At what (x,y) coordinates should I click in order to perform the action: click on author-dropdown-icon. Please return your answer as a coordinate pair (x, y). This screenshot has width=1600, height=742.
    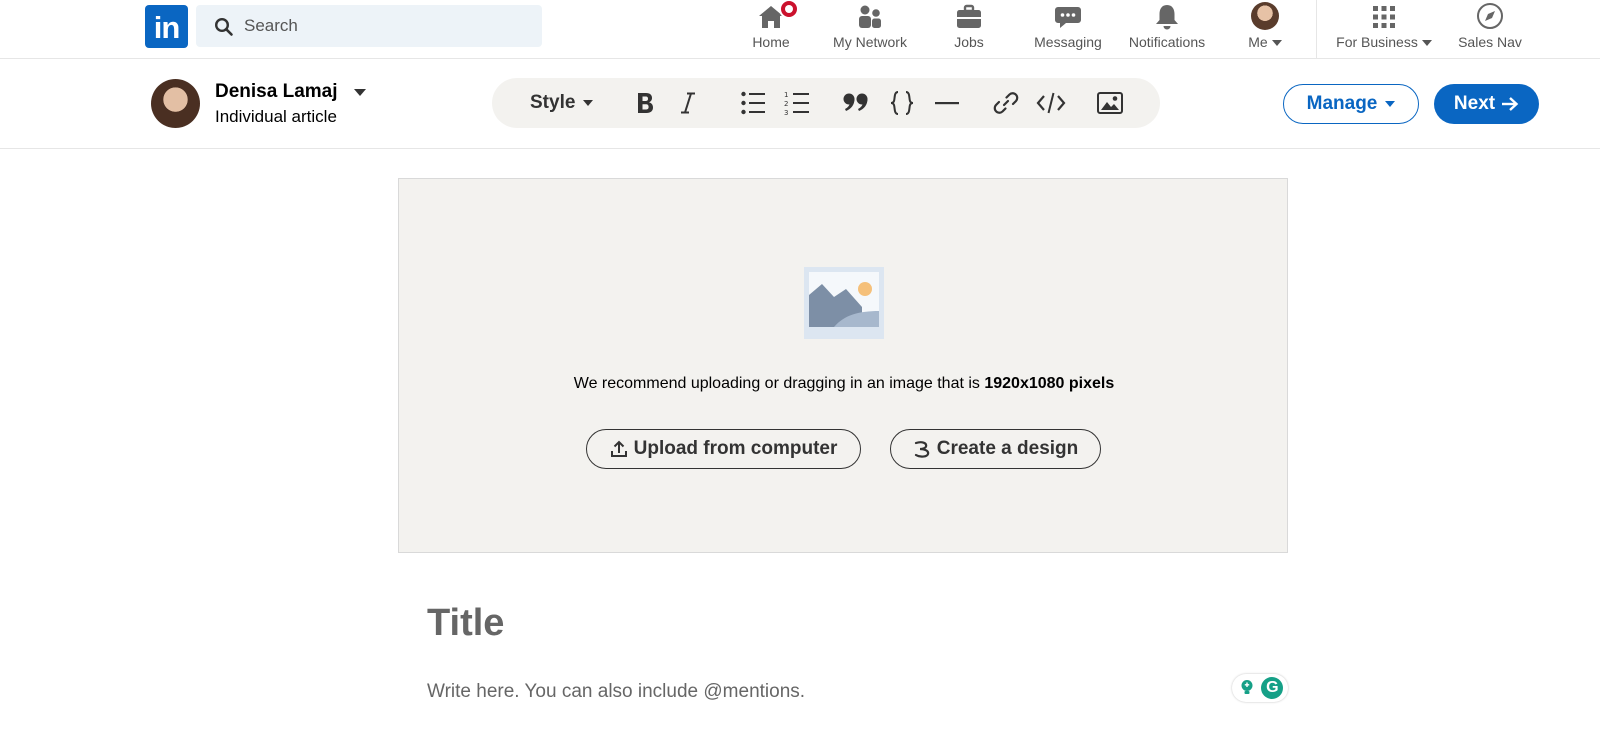
    Looking at the image, I should click on (360, 92).